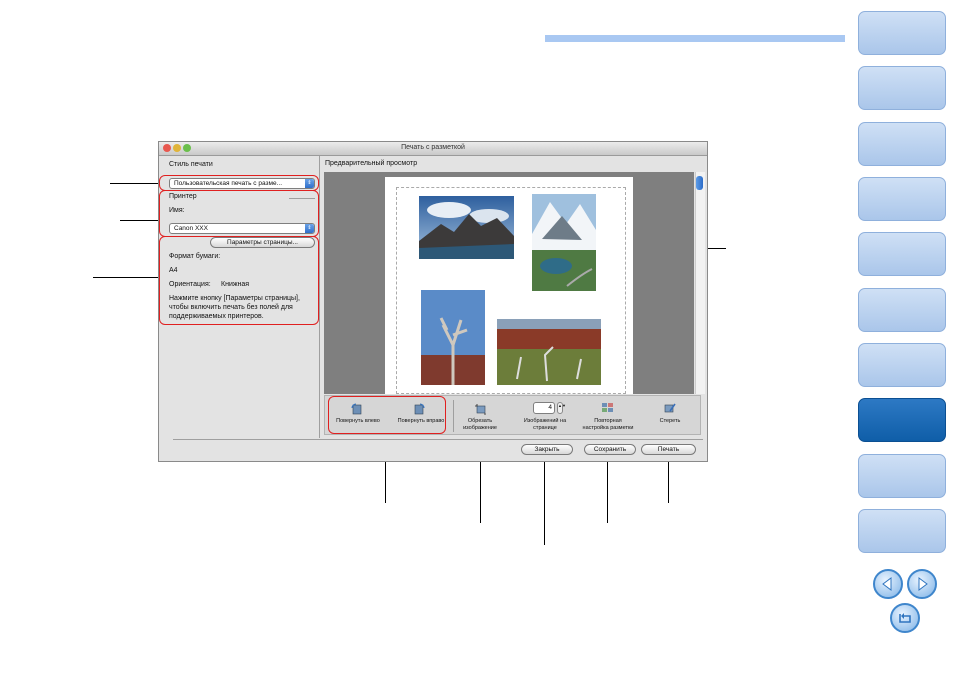 The height and width of the screenshot is (674, 954). Describe the element at coordinates (670, 421) in the screenshot. I see `erase-label: Стереть` at that location.